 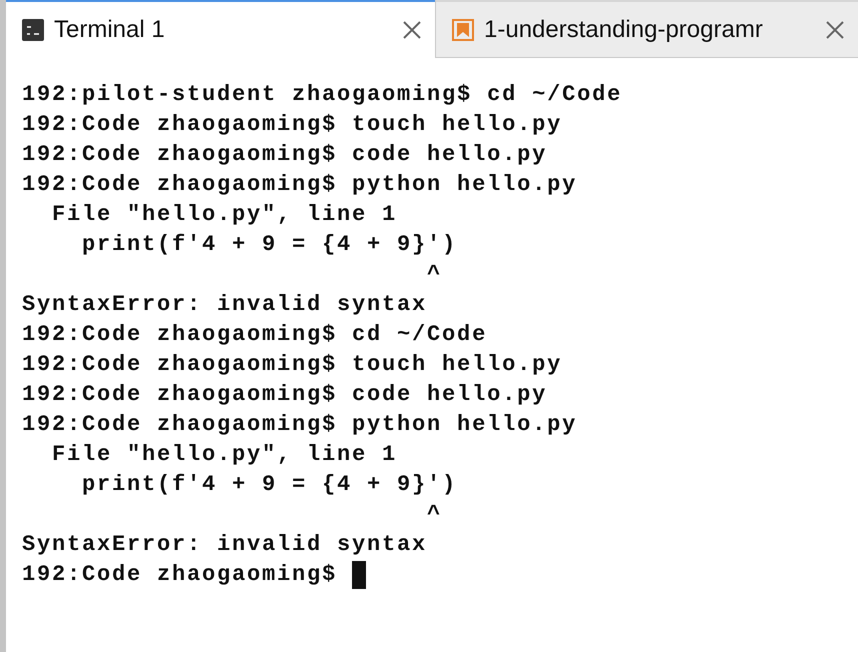 What do you see at coordinates (33, 30) in the screenshot?
I see `terminal-icon` at bounding box center [33, 30].